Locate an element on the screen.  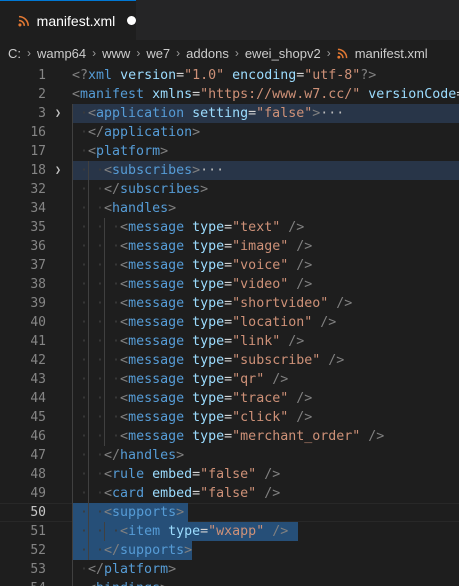
line-number: 48 is located at coordinates (38, 474).